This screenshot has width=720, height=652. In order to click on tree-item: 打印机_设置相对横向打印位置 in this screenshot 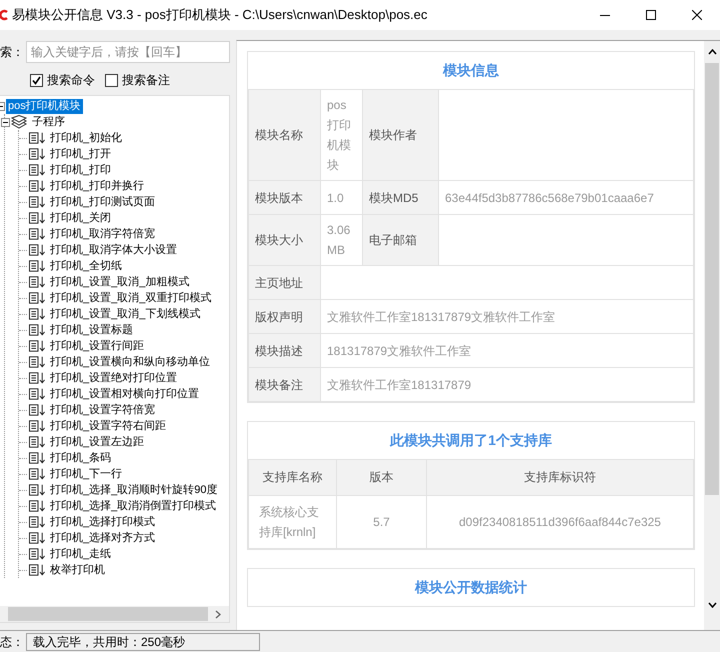, I will do `click(125, 394)`.